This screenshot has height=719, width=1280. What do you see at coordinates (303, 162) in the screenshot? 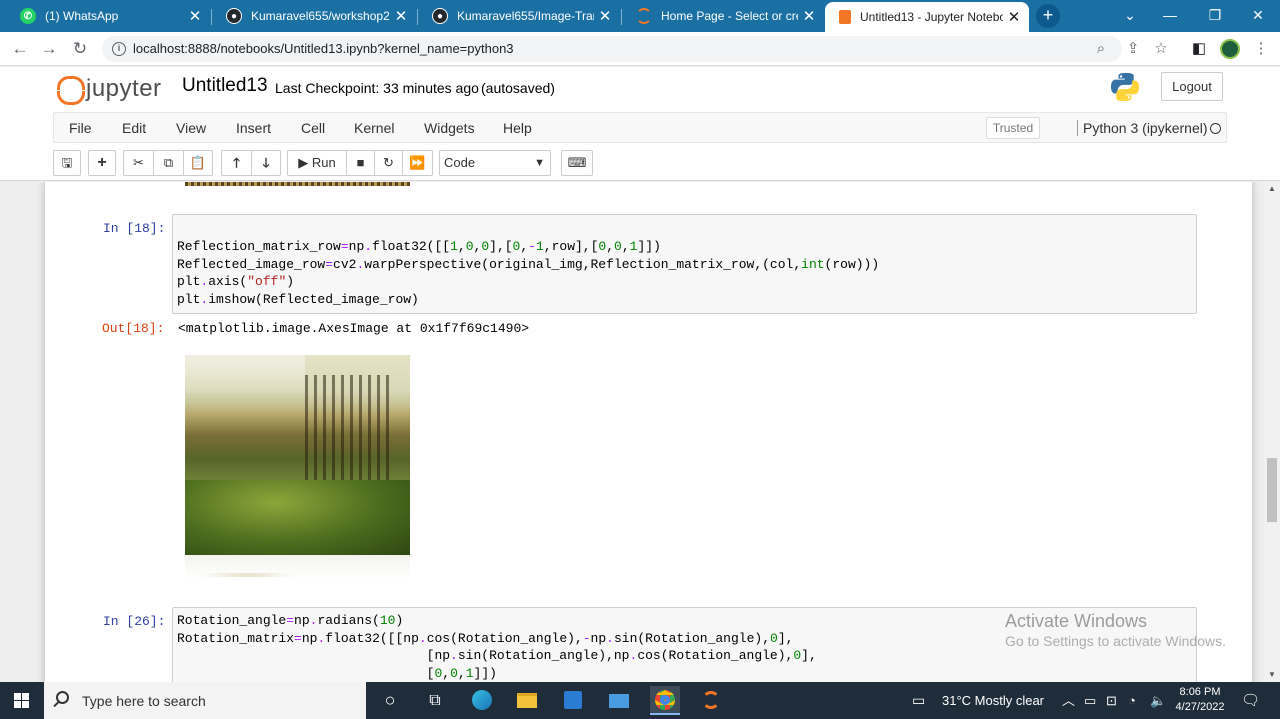
I see `play-icon: ▶` at bounding box center [303, 162].